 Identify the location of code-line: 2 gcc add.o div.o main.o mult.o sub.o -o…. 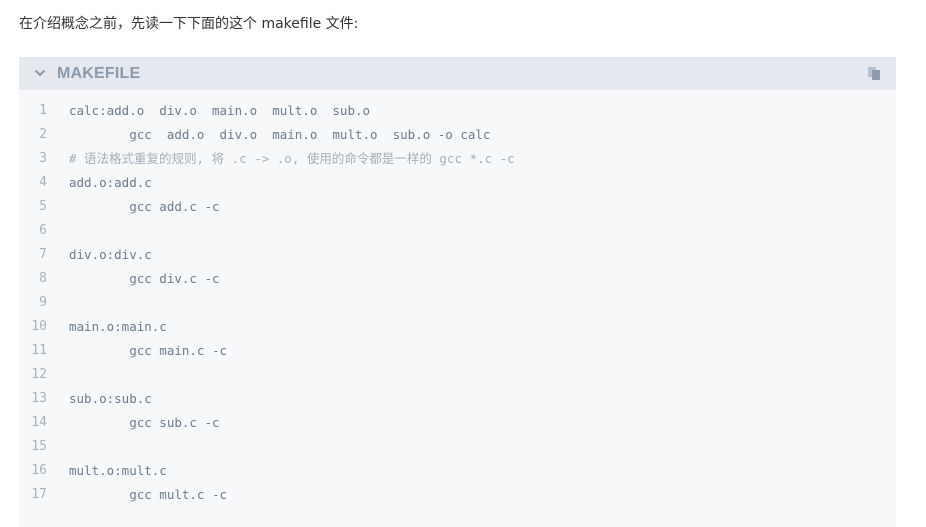
(457, 135).